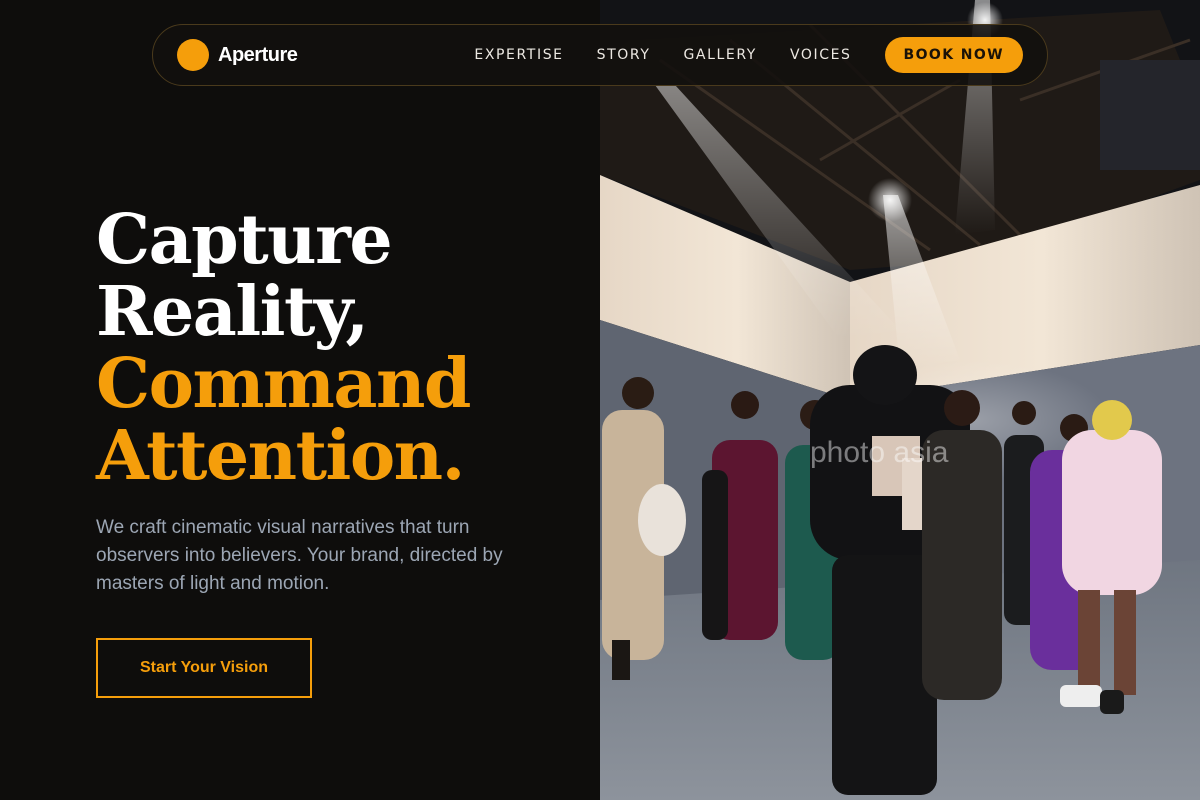 Image resolution: width=1200 pixels, height=800 pixels. Describe the element at coordinates (232, 312) in the screenshot. I see `headline-line-2: Reality,` at that location.